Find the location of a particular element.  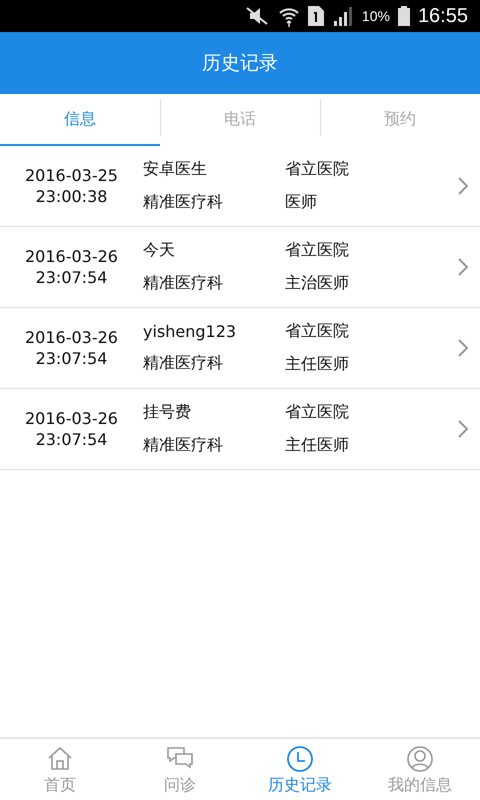

nav-item: 首页 is located at coordinates (60, 769).